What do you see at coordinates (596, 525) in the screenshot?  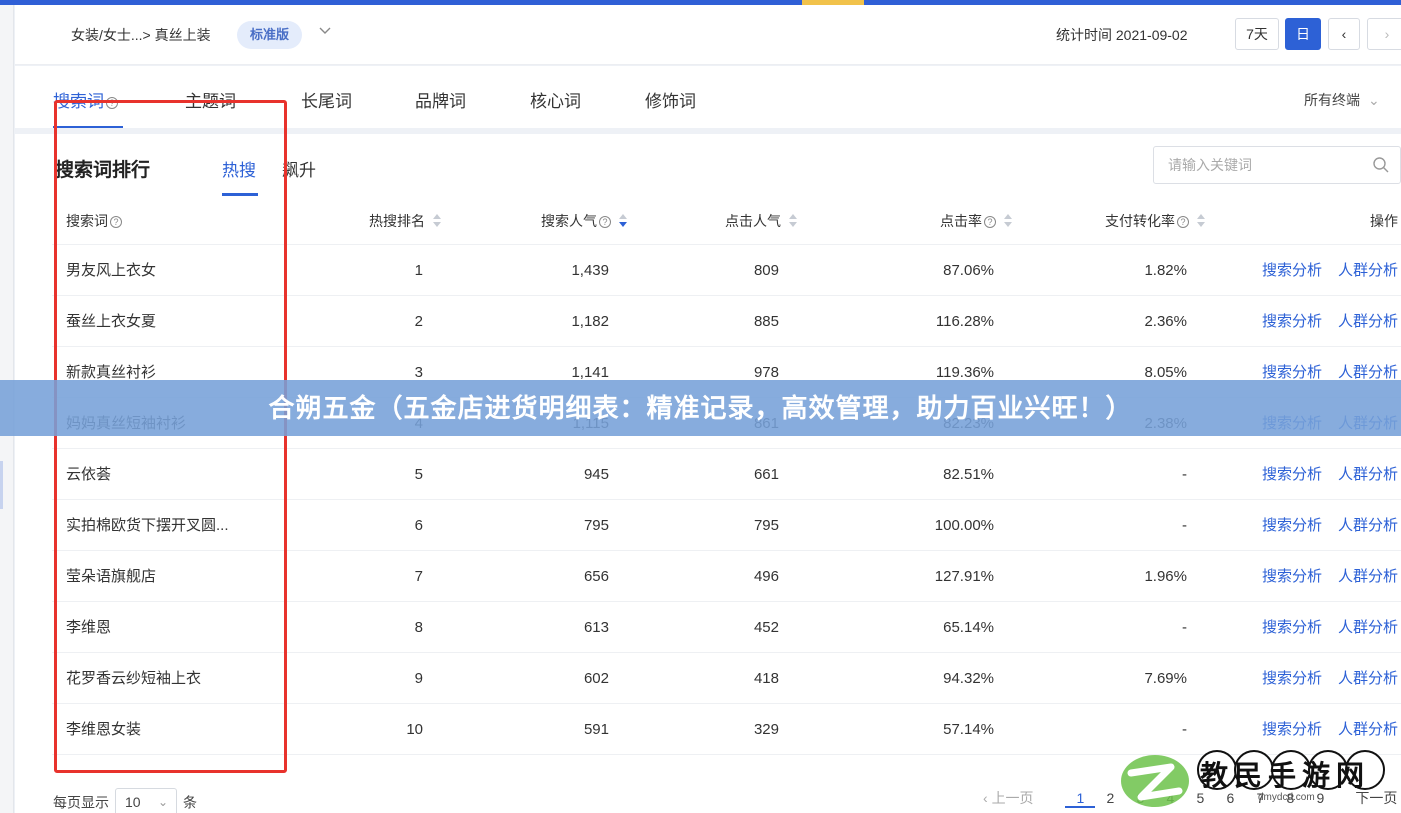 I see `cell-popularity: 795` at bounding box center [596, 525].